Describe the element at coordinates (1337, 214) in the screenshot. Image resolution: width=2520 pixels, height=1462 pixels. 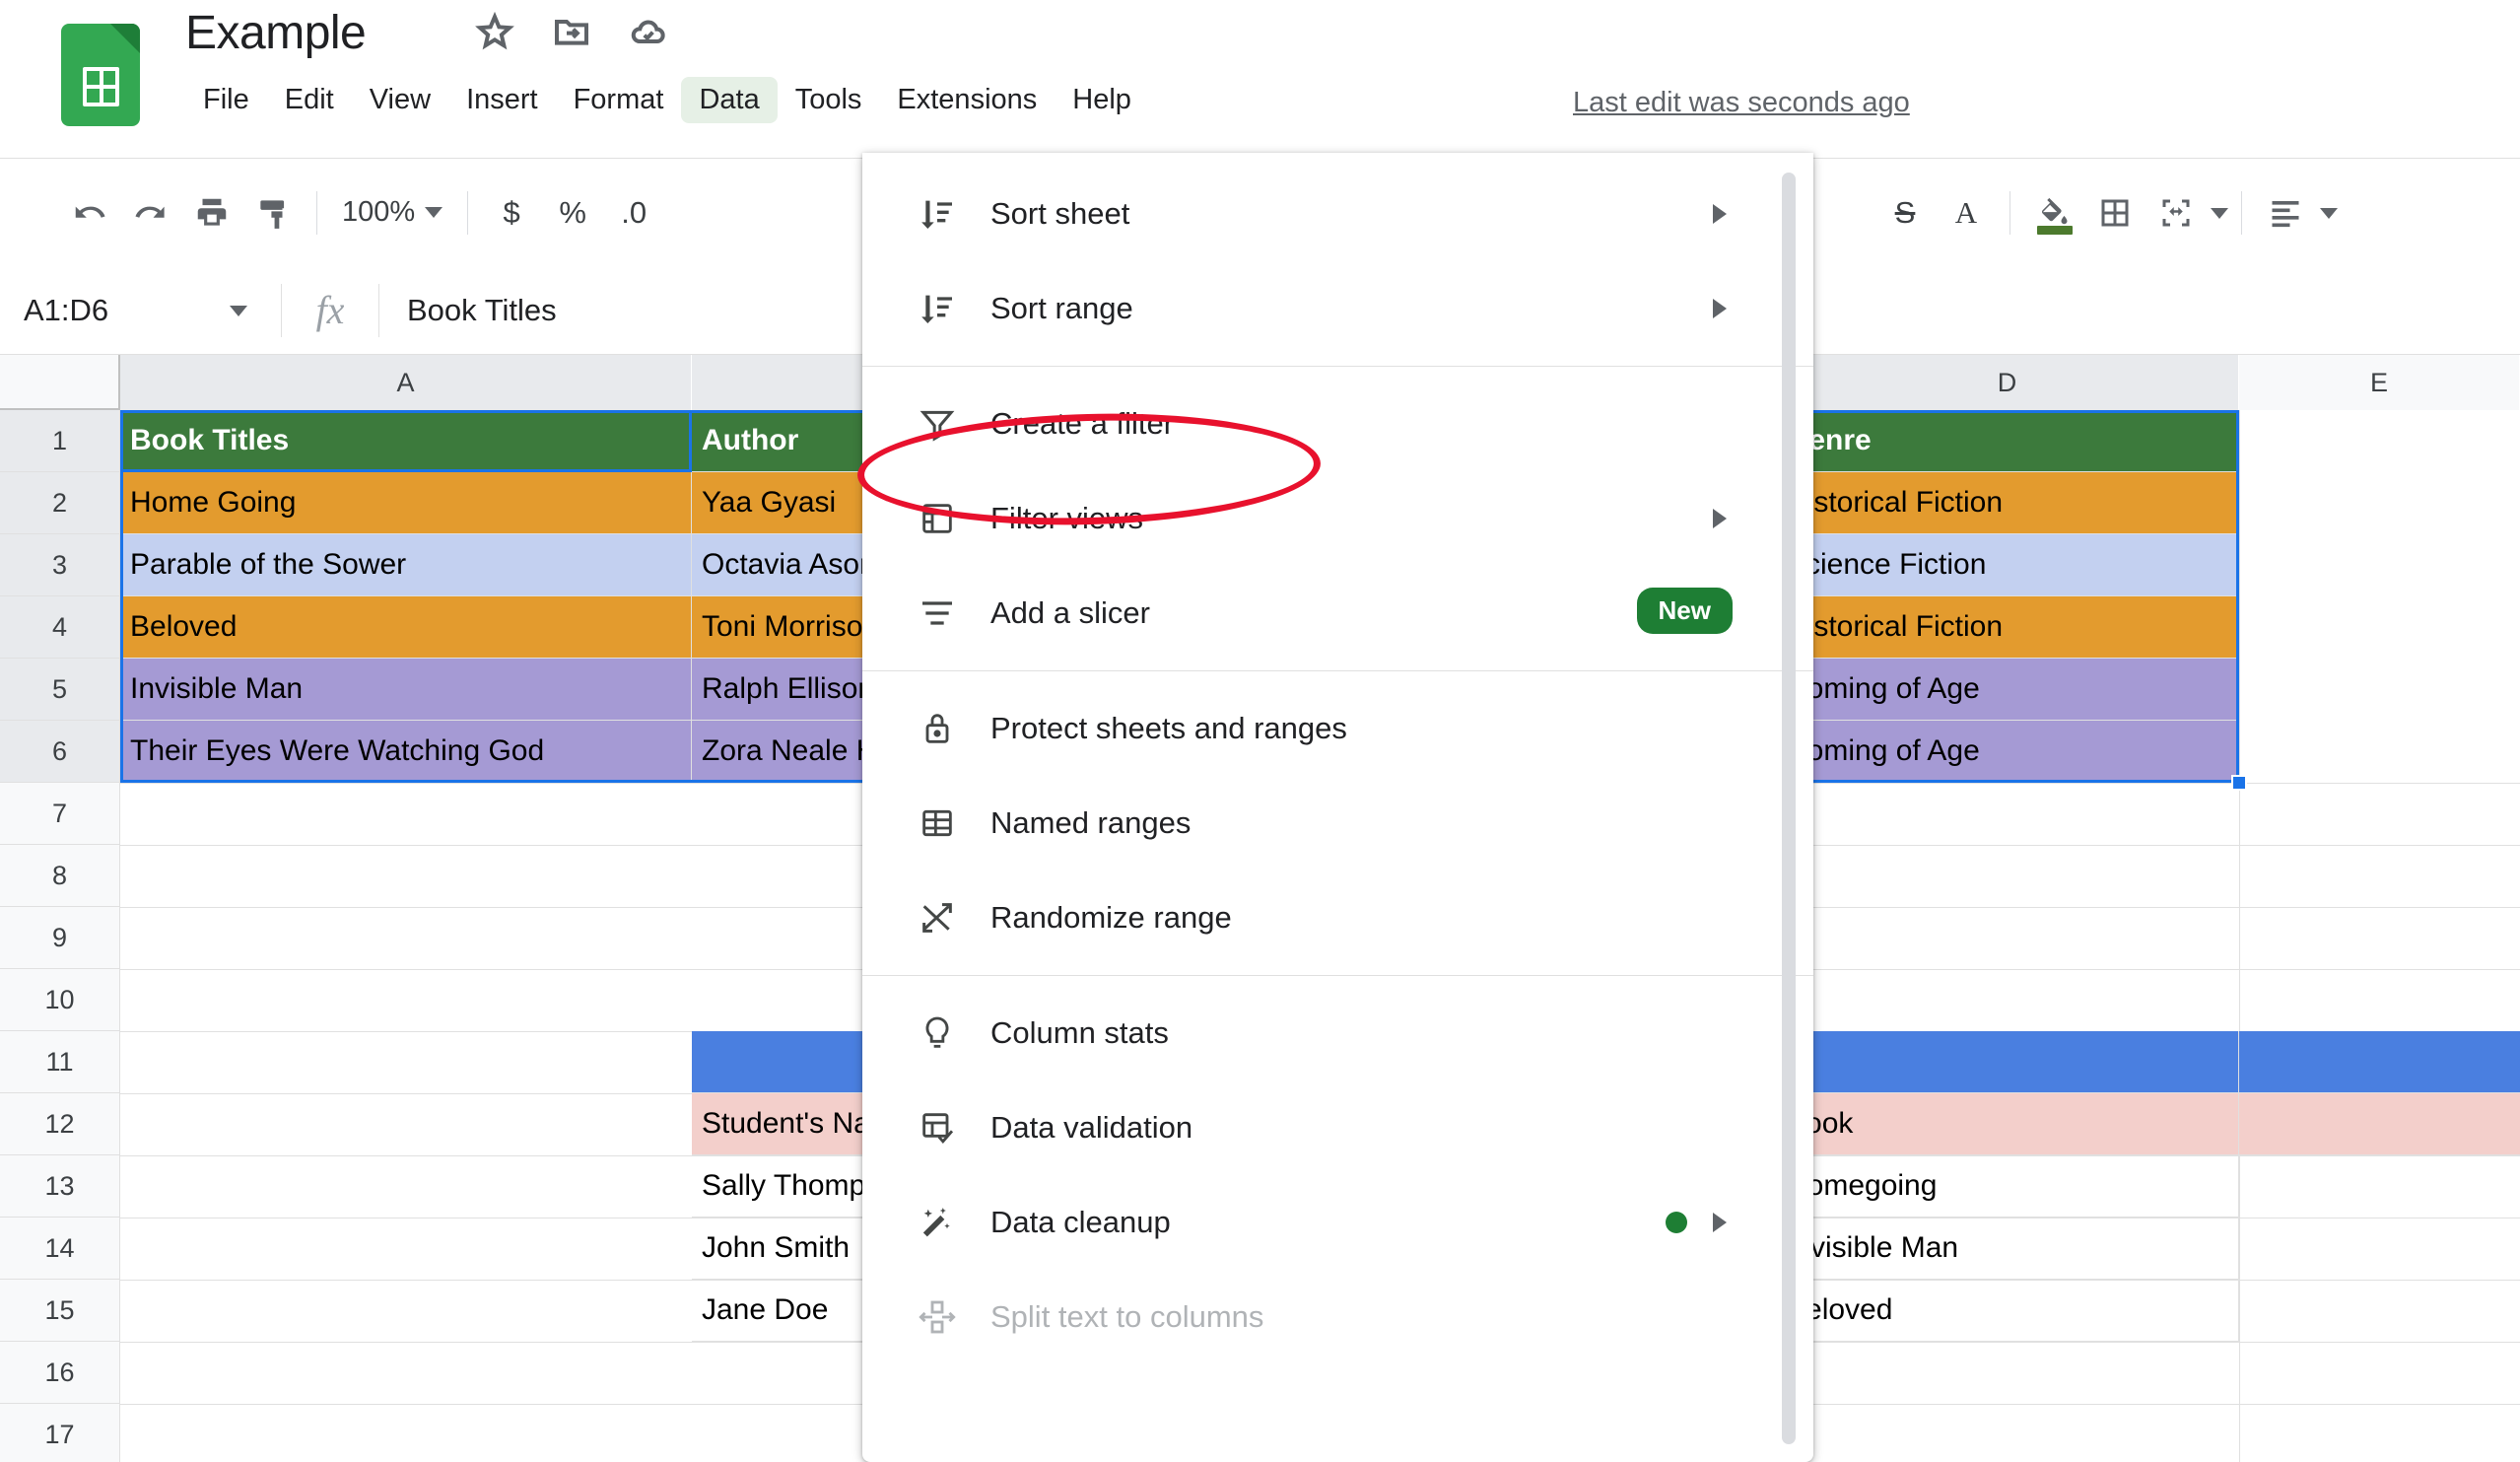
I see `menu-item-sort-sheet: Sort sheet` at that location.